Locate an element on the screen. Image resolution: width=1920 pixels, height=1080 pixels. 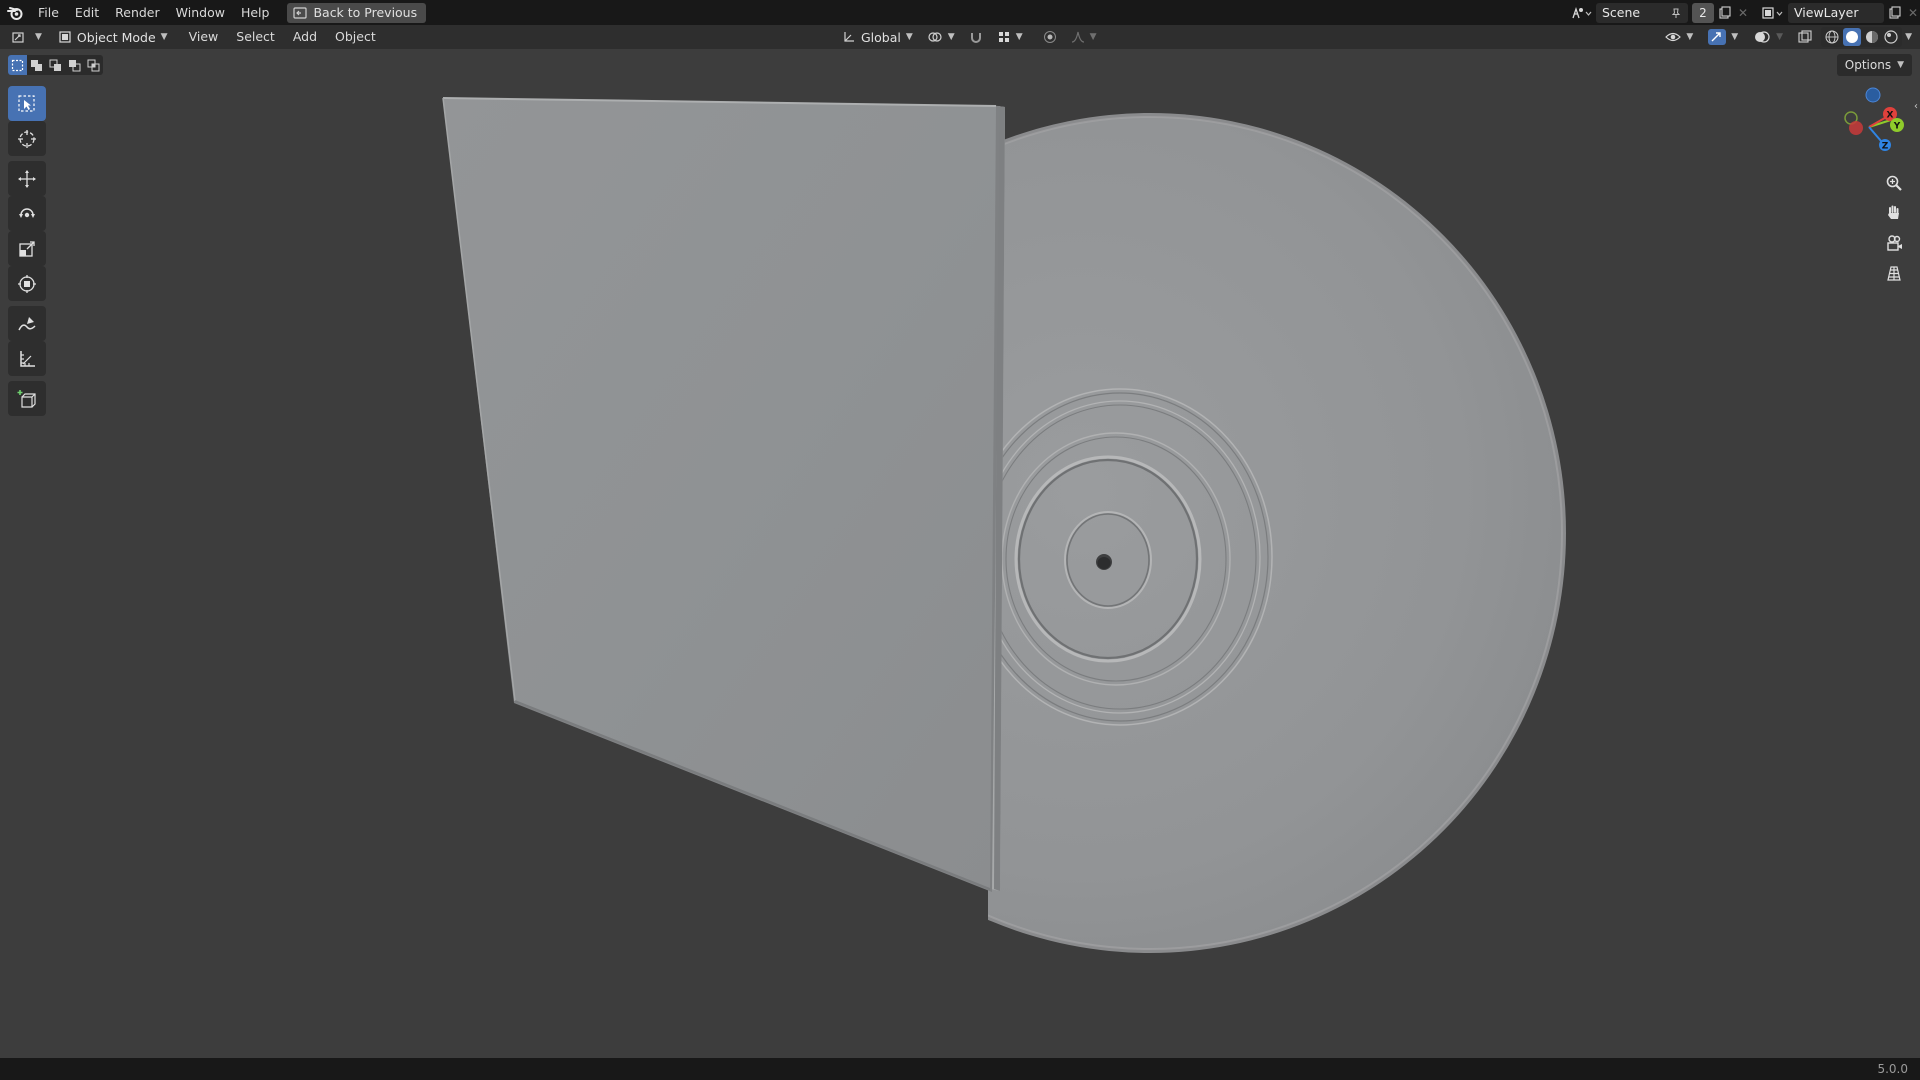
view-layer-field: ViewLayer is located at coordinates (1836, 12).